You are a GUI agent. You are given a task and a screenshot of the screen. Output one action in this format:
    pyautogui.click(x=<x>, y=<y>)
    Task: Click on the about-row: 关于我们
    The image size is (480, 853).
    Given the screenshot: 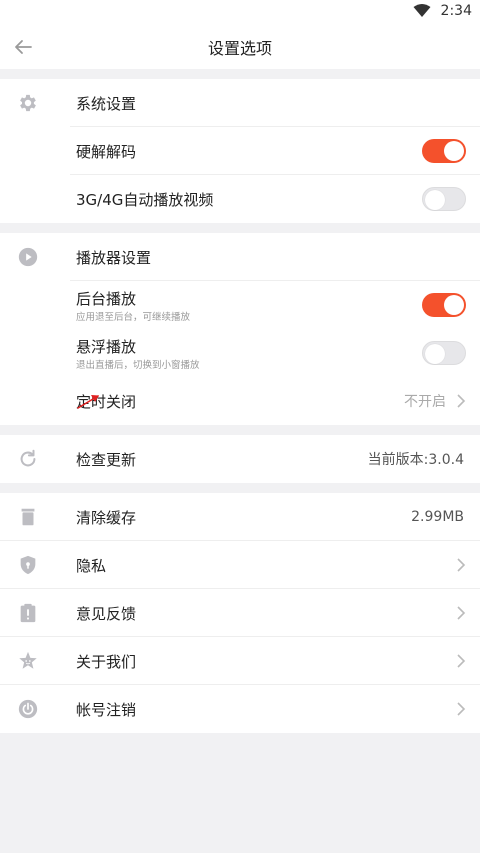 What is the action you would take?
    pyautogui.click(x=240, y=661)
    